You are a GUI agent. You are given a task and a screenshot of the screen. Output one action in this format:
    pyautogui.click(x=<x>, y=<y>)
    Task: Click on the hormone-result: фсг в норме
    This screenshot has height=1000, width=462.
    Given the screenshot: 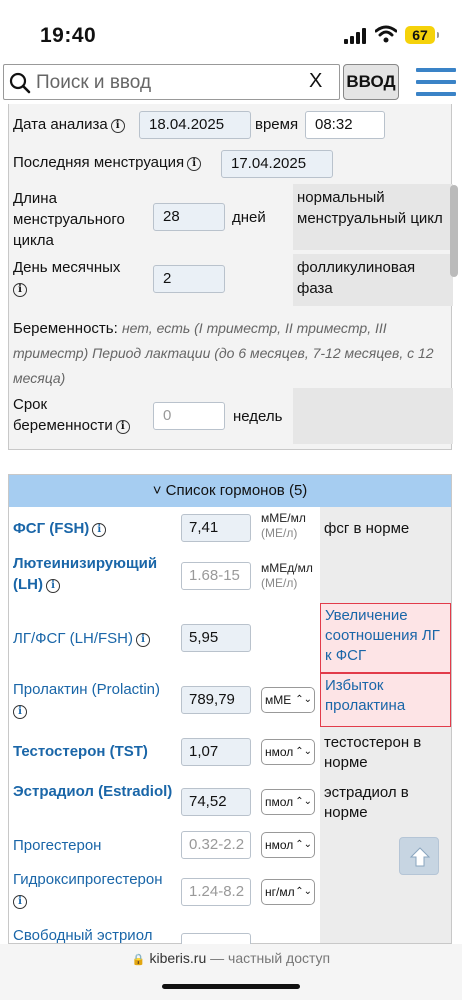 What is the action you would take?
    pyautogui.click(x=367, y=528)
    